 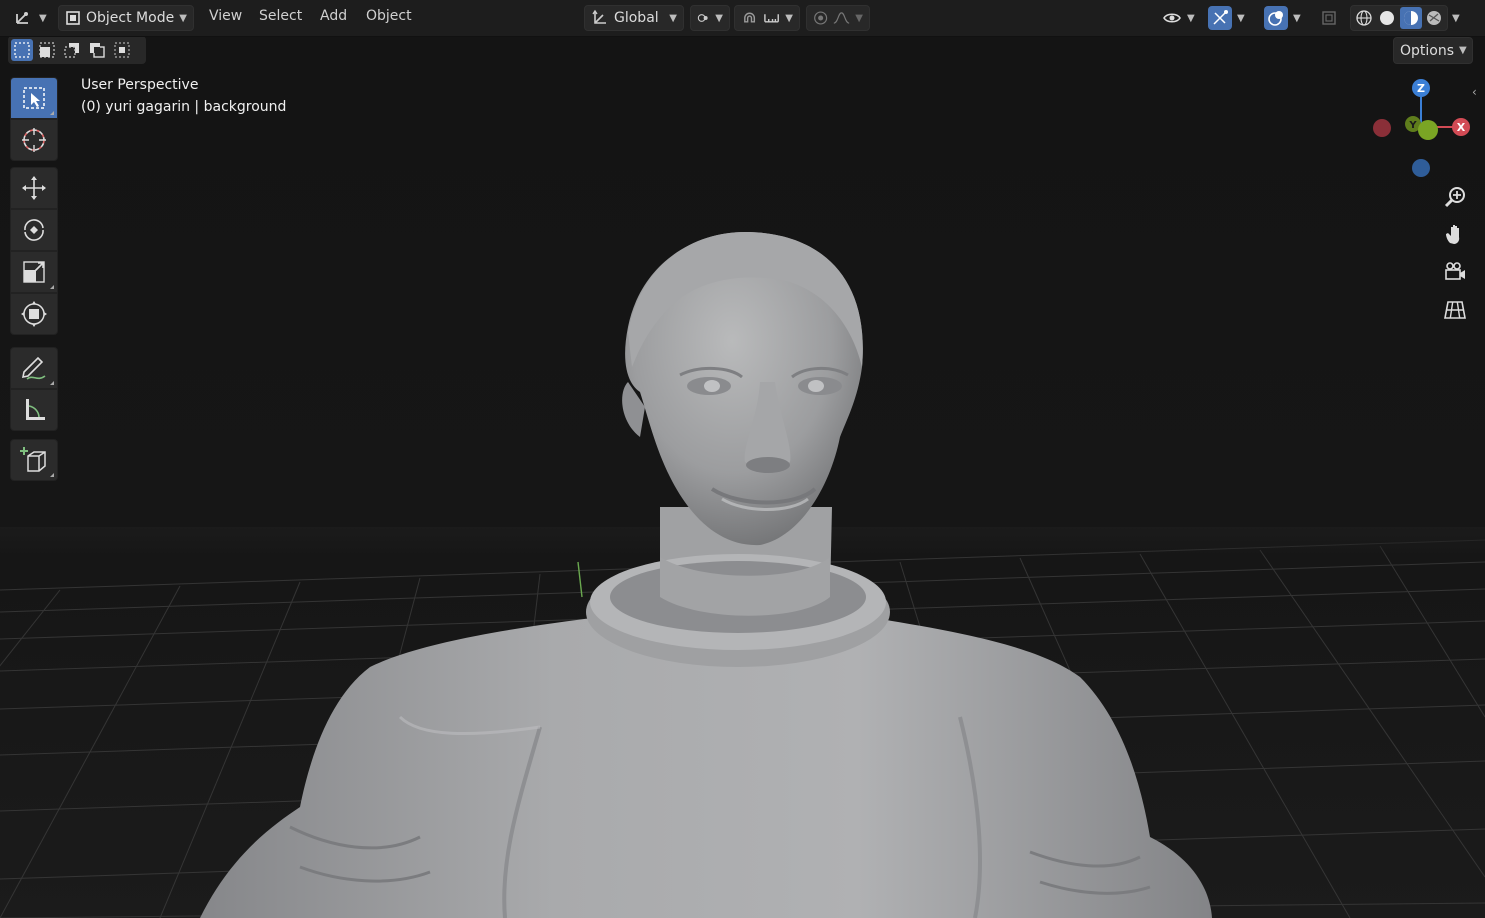 I want to click on menu-view: View, so click(x=225, y=16).